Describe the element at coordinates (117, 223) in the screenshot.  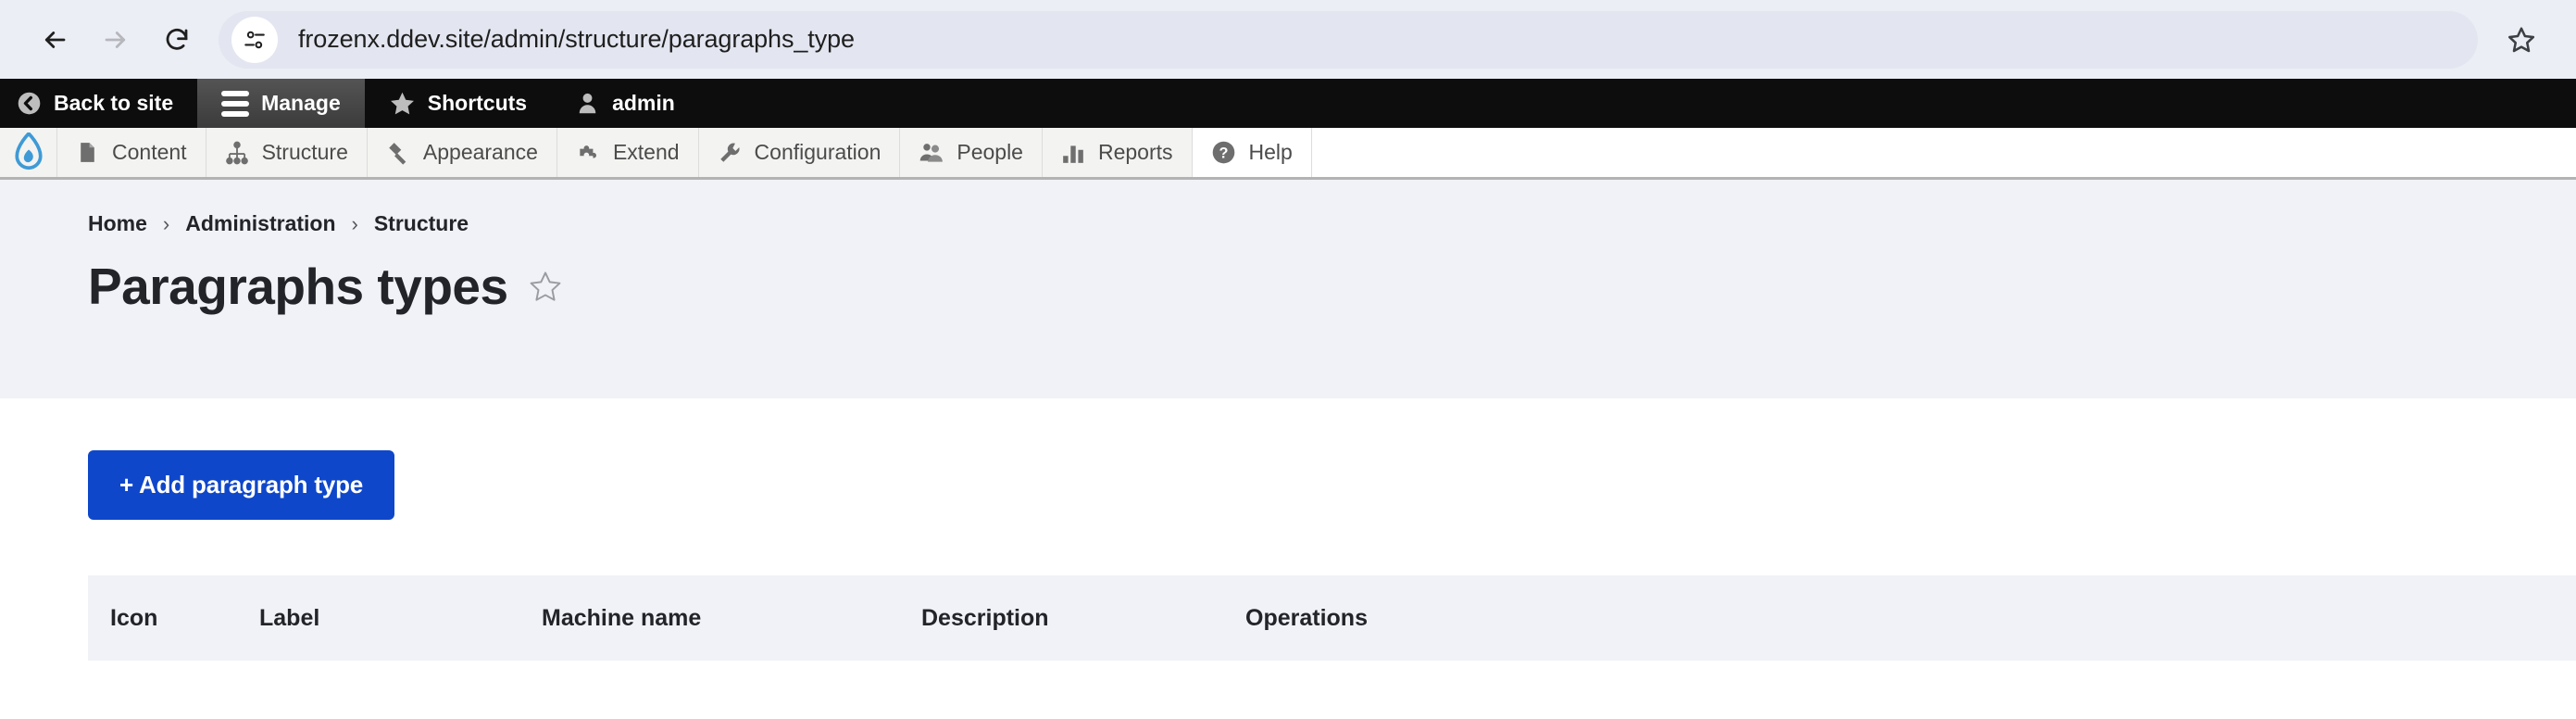
I see `breadcrumb-item-home: Home` at that location.